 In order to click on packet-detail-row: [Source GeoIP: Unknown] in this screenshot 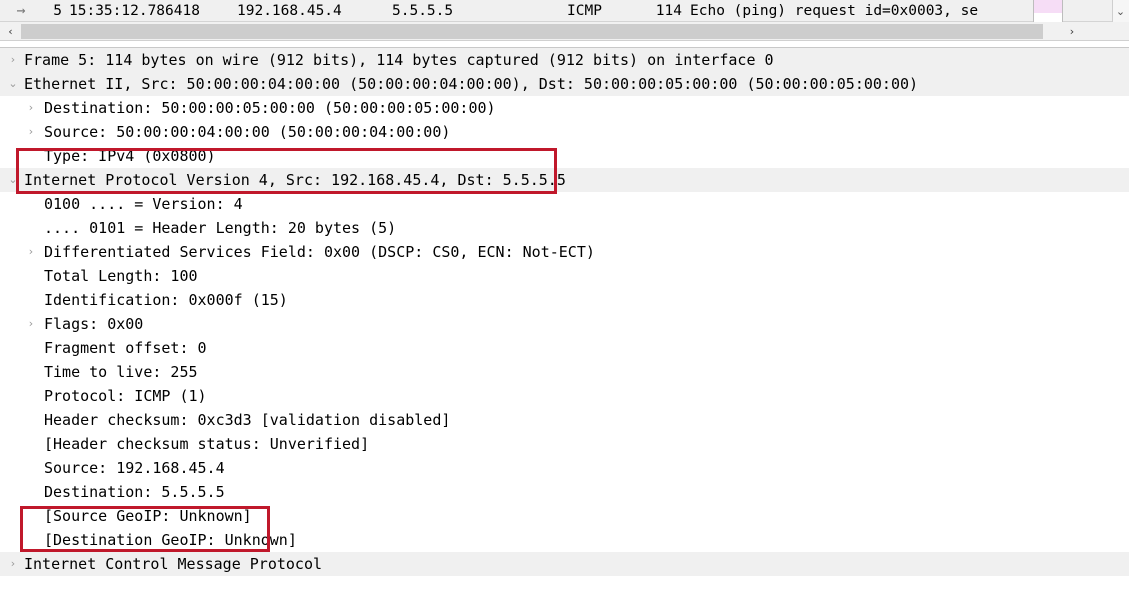, I will do `click(564, 516)`.